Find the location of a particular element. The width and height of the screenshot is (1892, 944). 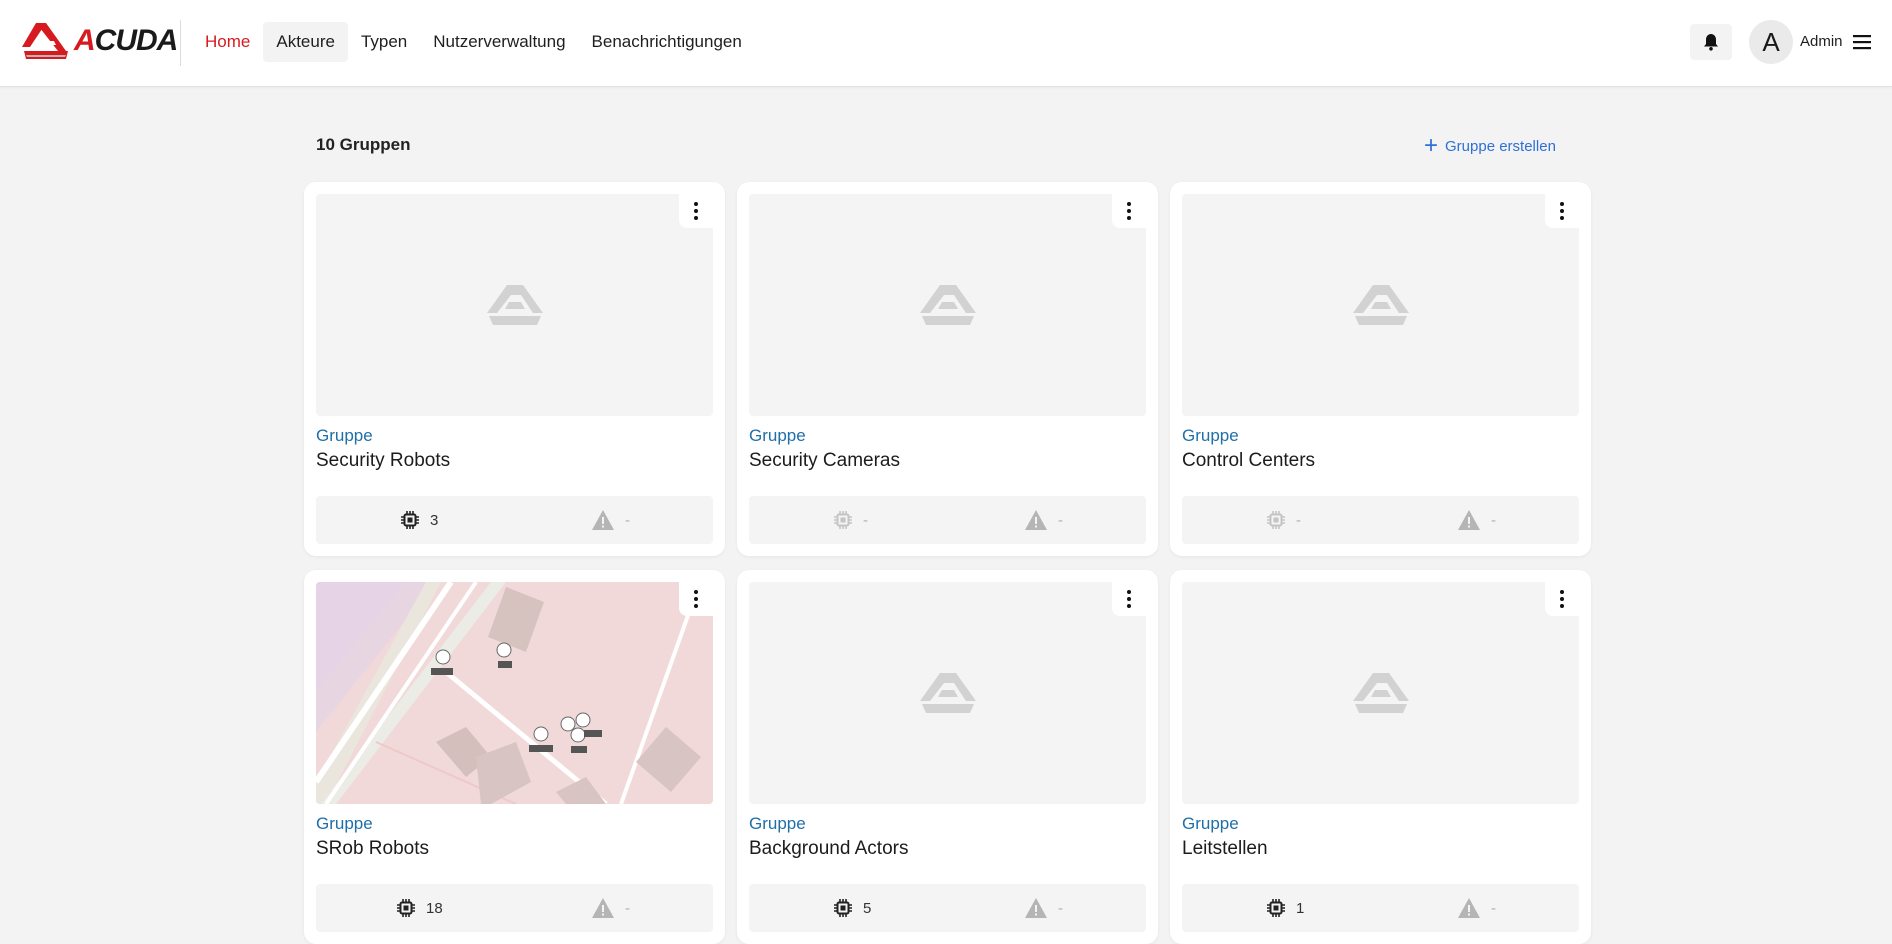

group-card-security-robots: Gruppe Security Robots 3 - is located at coordinates (514, 369).